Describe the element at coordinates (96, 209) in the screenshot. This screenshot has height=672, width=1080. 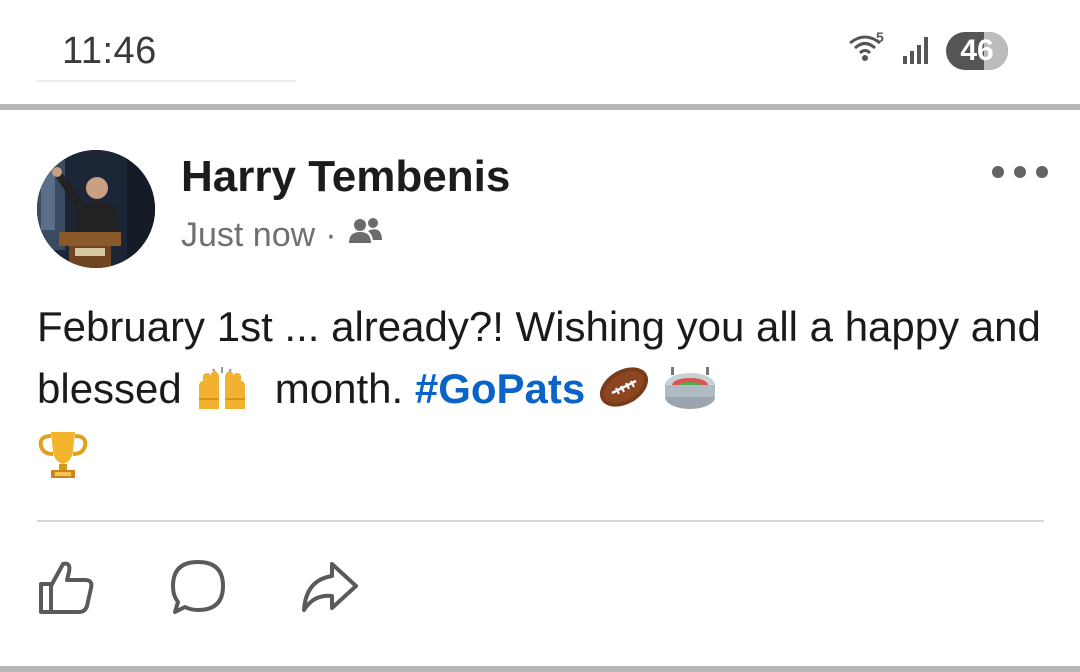
I see `avatar` at that location.